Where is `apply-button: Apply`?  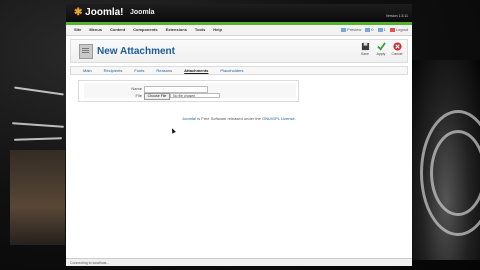
apply-button: Apply is located at coordinates (381, 49).